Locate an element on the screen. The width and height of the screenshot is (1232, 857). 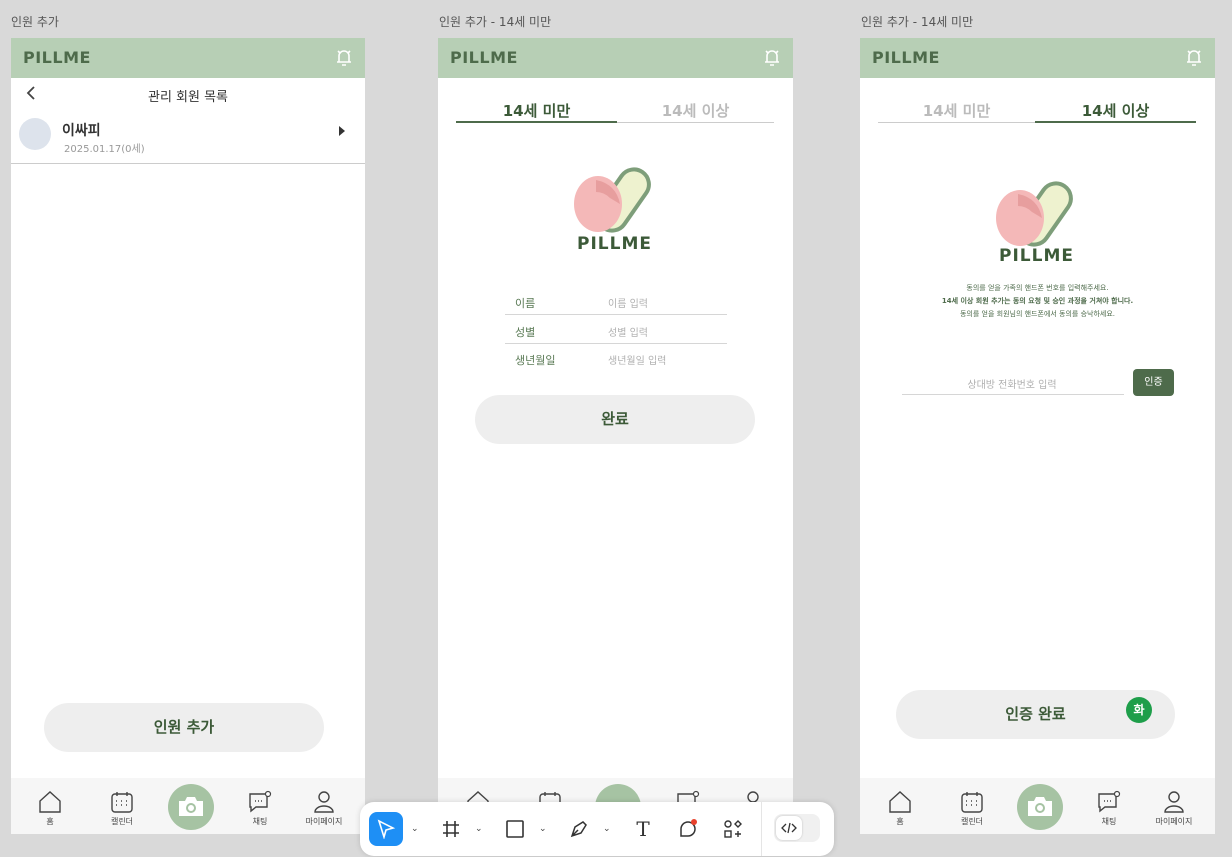
member-name: 이싸피 is located at coordinates (81, 131).